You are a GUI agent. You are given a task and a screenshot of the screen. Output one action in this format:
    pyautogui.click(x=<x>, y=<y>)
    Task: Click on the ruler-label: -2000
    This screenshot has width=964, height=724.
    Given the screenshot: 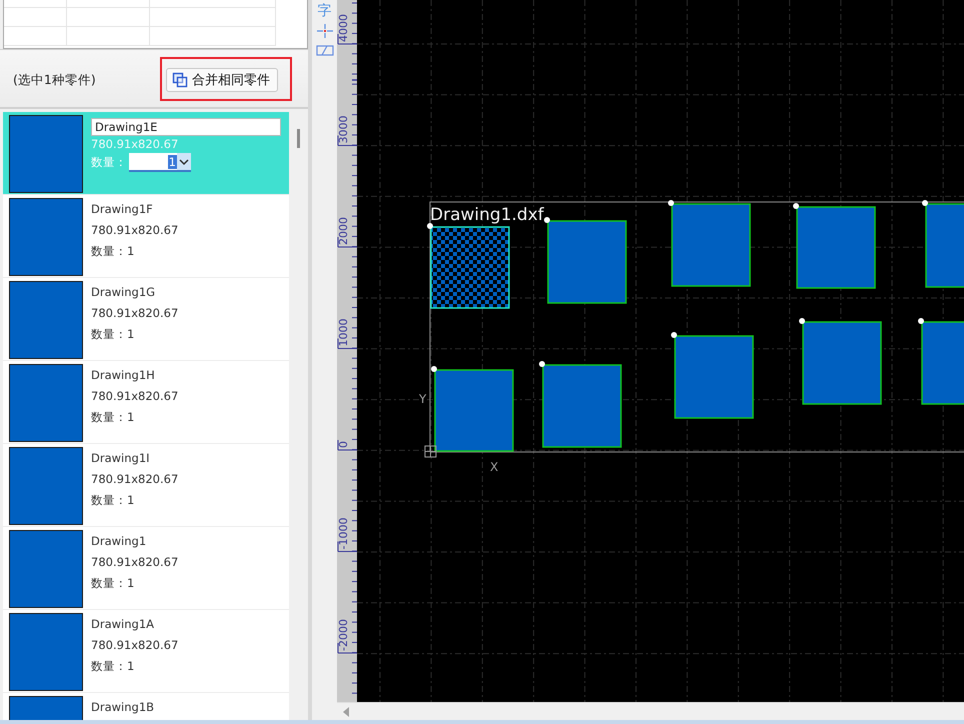 What is the action you would take?
    pyautogui.click(x=343, y=635)
    